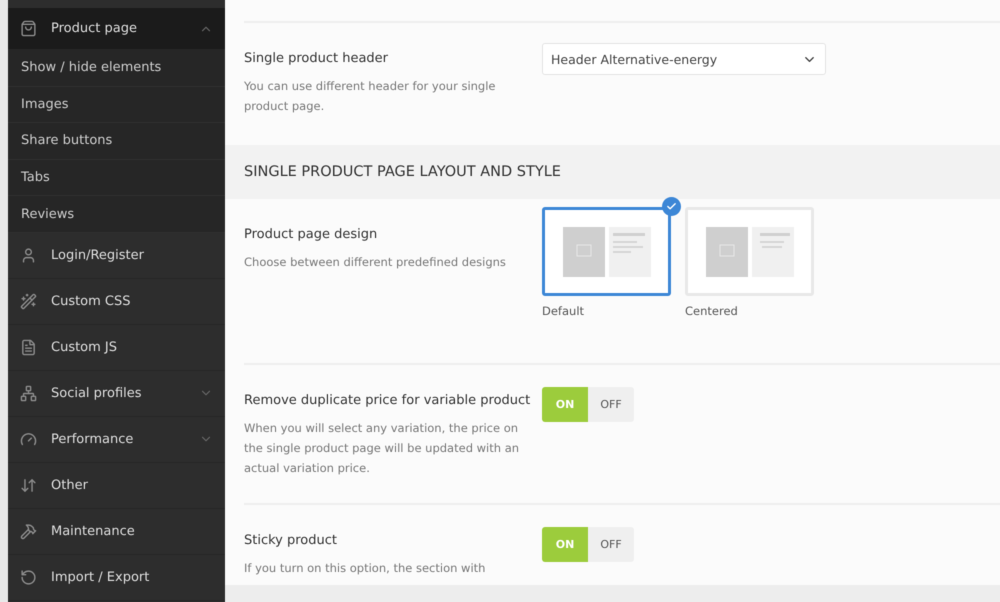  What do you see at coordinates (684, 59) in the screenshot?
I see `header-select: Header Alternative-energy` at bounding box center [684, 59].